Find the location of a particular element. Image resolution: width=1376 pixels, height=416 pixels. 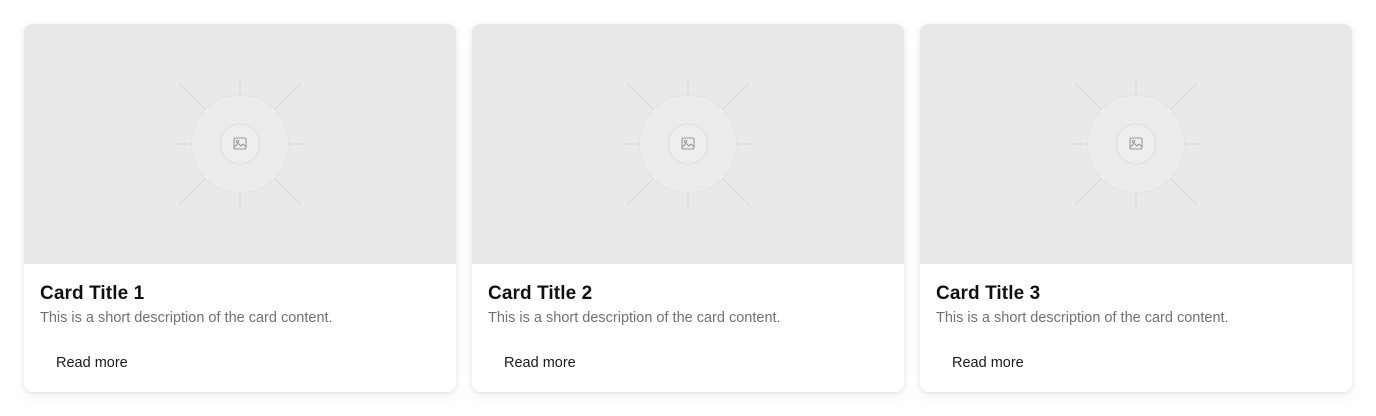

card-title: Card Title 1 is located at coordinates (92, 293).